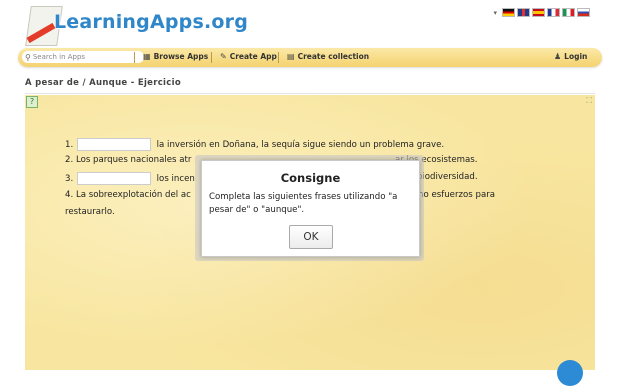  I want to click on ok-button: OK, so click(311, 237).